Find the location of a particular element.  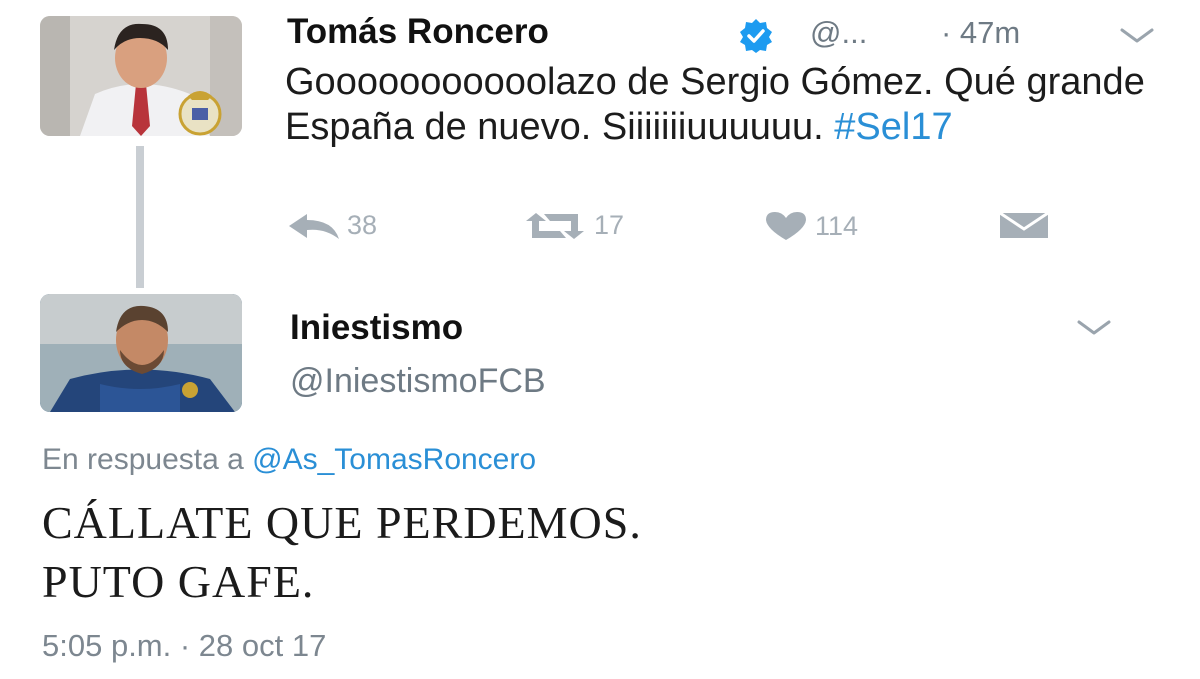

author-name: Iniestismo is located at coordinates (376, 328).